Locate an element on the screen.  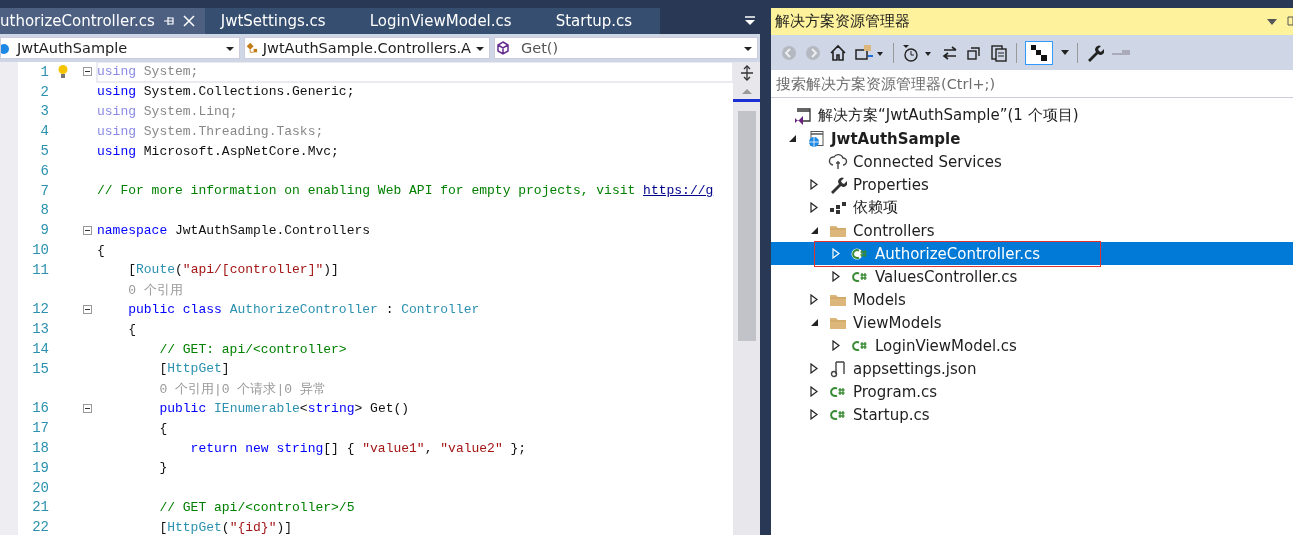
tree-item-label: ValuesController.cs is located at coordinates (946, 276).